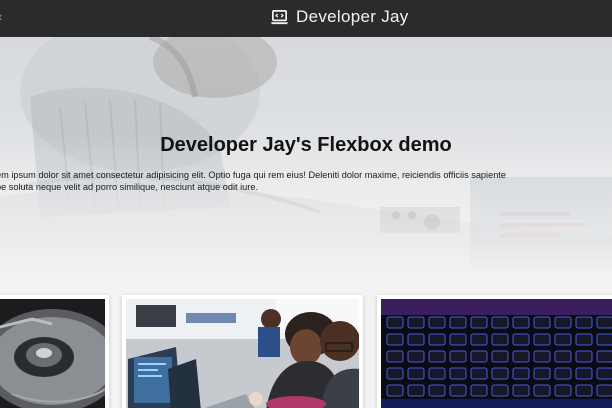  I want to click on card-developers, so click(242, 351).